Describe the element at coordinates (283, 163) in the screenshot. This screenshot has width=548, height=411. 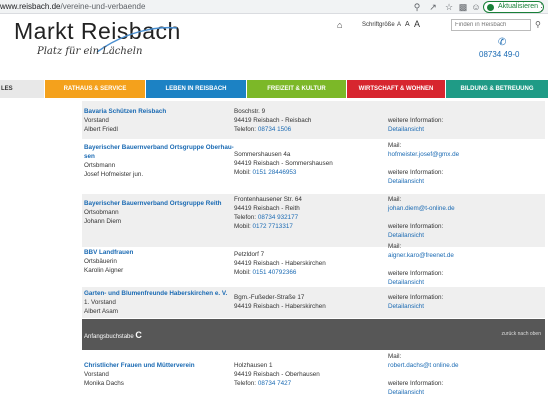
I see `address-city: 94419 Reisbach - Sommershausen` at that location.